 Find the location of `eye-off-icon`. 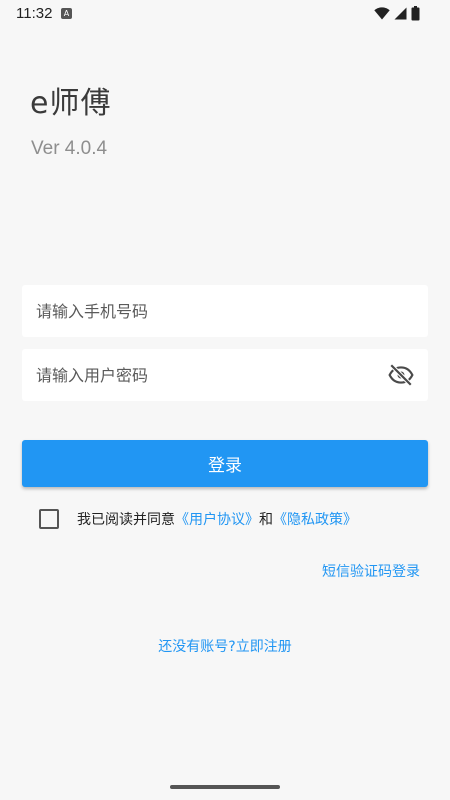

eye-off-icon is located at coordinates (401, 375).